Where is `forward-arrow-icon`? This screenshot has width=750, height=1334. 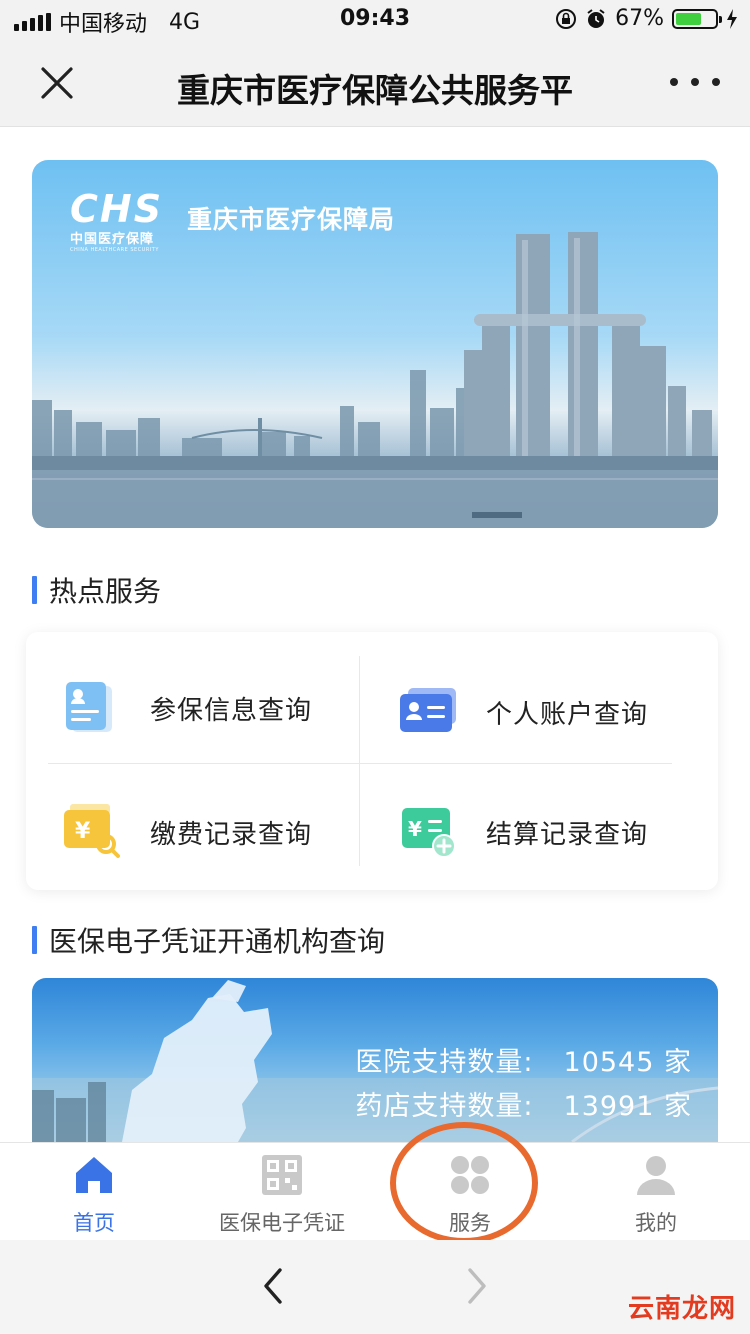 forward-arrow-icon is located at coordinates (476, 1286).